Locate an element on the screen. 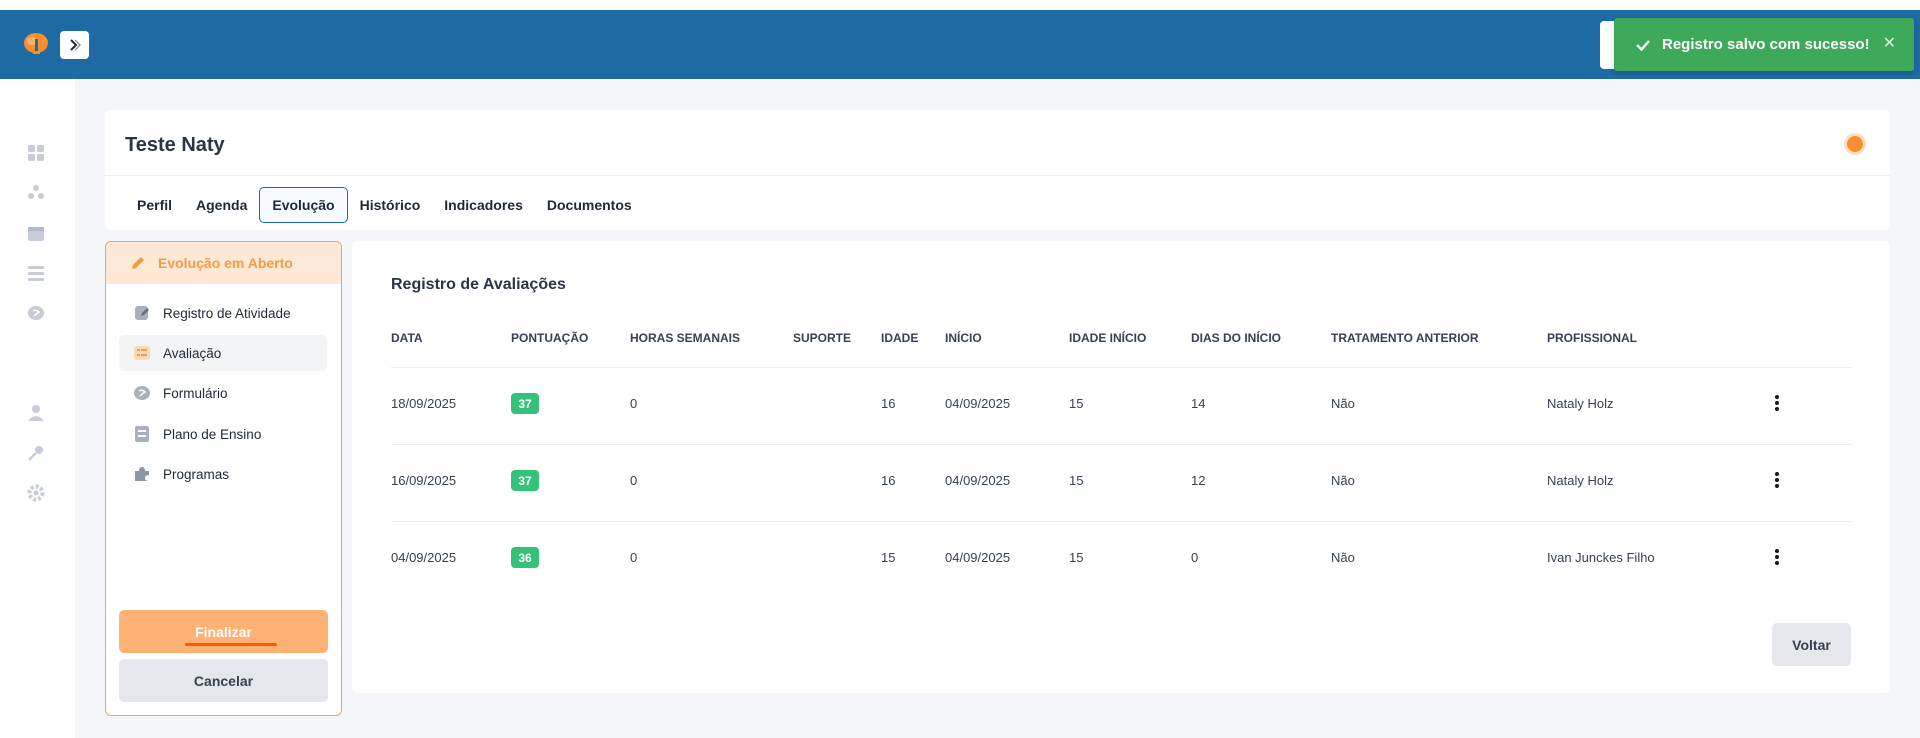  column-header: DIAS DO INÍCIO is located at coordinates (1236, 338).